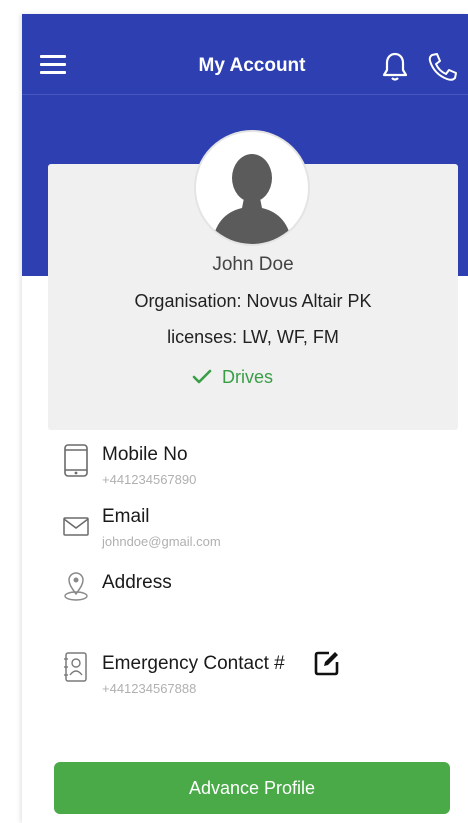 The height and width of the screenshot is (823, 468). What do you see at coordinates (76, 586) in the screenshot?
I see `location-pin-icon` at bounding box center [76, 586].